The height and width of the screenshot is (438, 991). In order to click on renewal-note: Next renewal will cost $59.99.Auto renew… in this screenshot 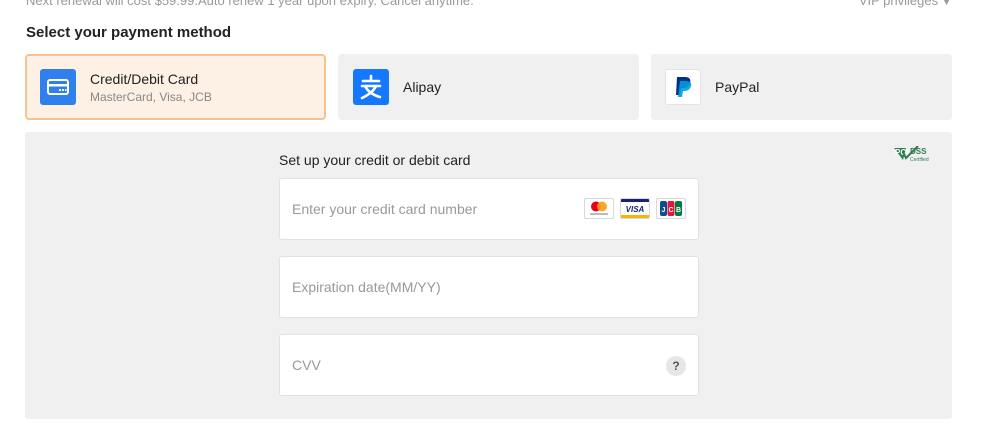, I will do `click(250, 4)`.